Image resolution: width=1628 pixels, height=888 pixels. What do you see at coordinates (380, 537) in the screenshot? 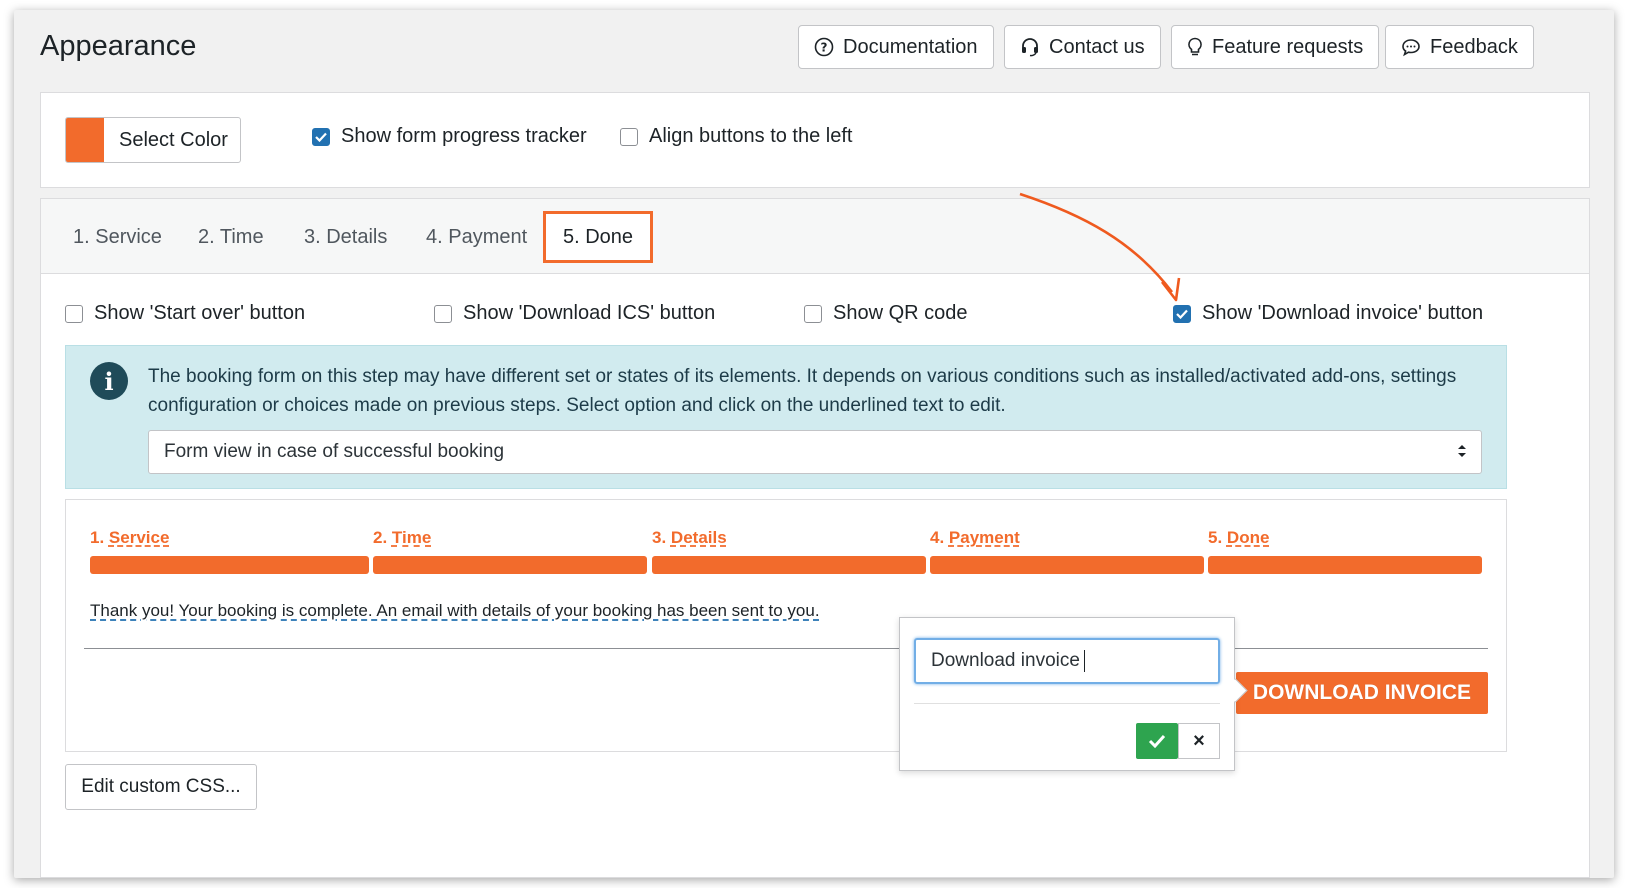
I see `step-number: 2.` at bounding box center [380, 537].